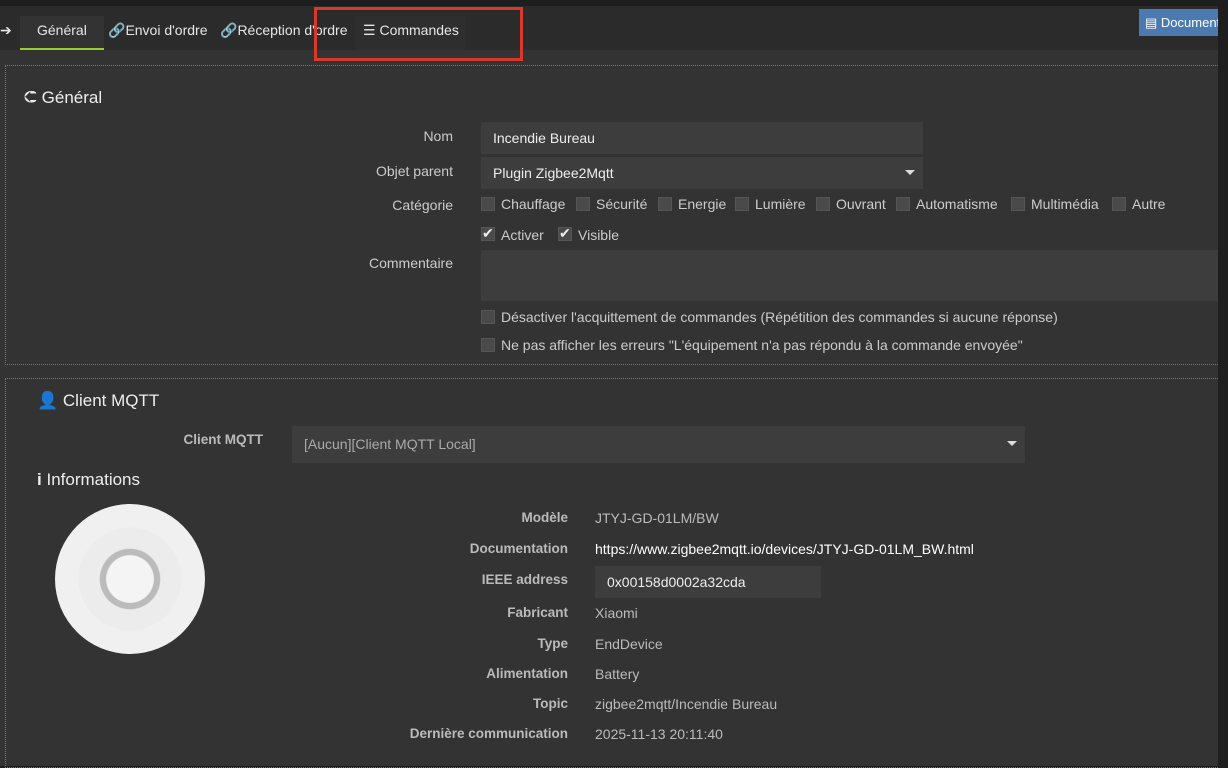 The width and height of the screenshot is (1228, 768). Describe the element at coordinates (414, 171) in the screenshot. I see `parent-label: Objet parent` at that location.